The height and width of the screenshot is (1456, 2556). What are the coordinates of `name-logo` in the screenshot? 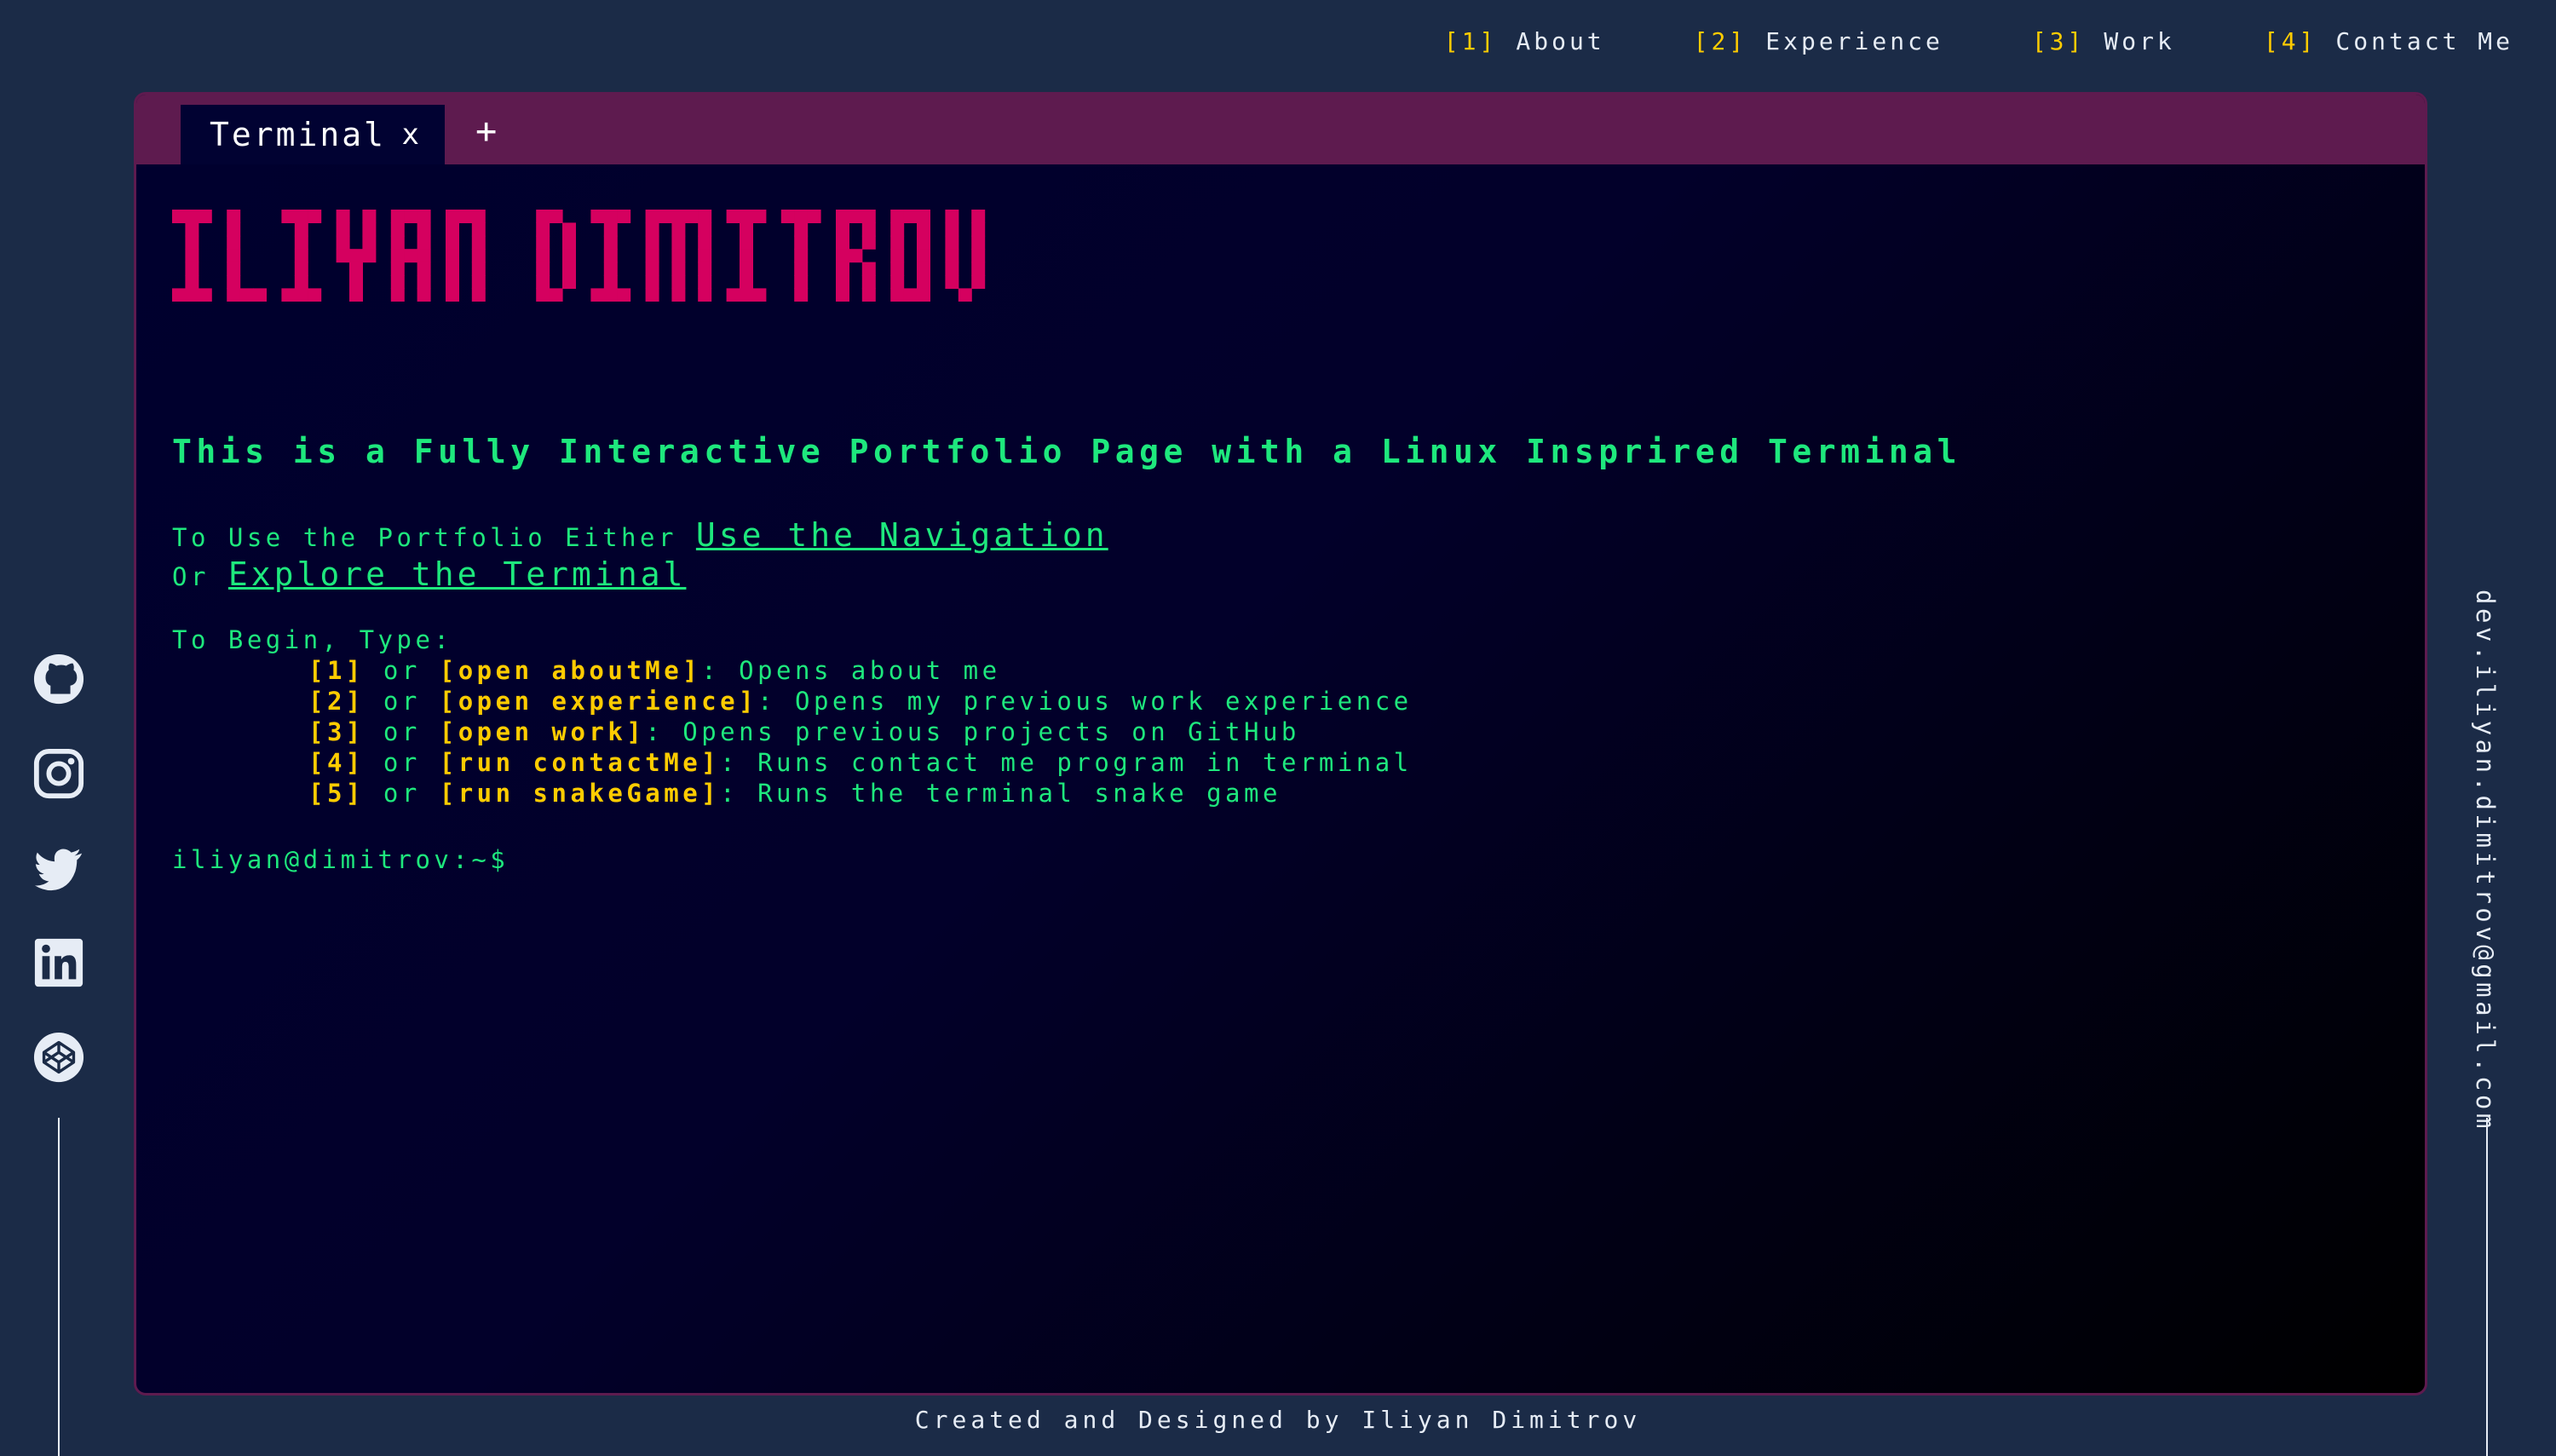 It's located at (579, 256).